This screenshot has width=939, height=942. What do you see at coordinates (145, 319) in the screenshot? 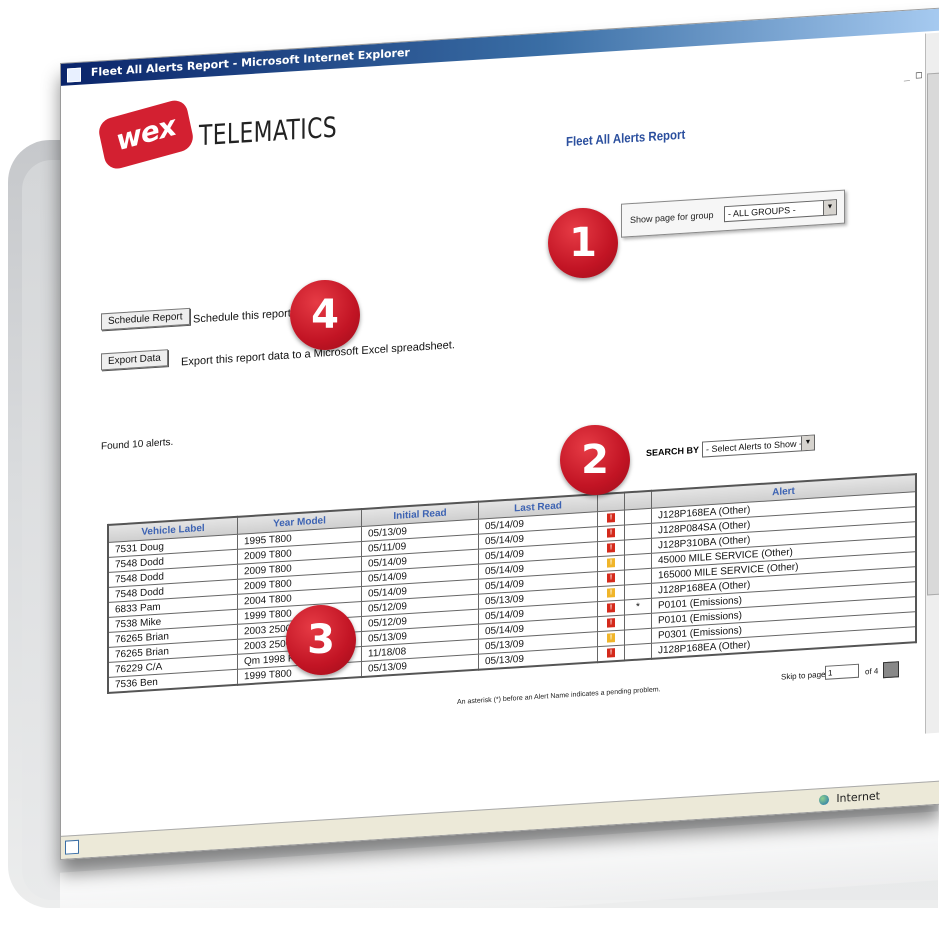
I see `schedule-report-button: Schedule Report` at bounding box center [145, 319].